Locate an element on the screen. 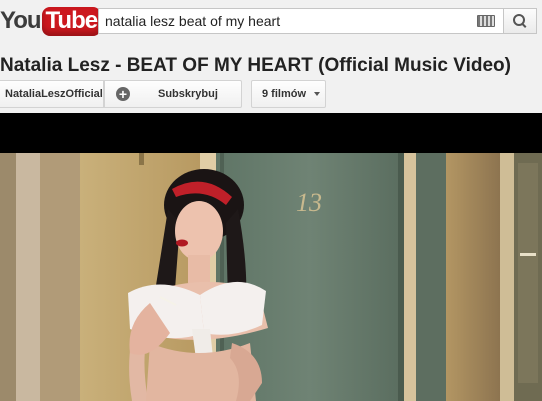 The height and width of the screenshot is (401, 542). door-number: 13 is located at coordinates (309, 202).